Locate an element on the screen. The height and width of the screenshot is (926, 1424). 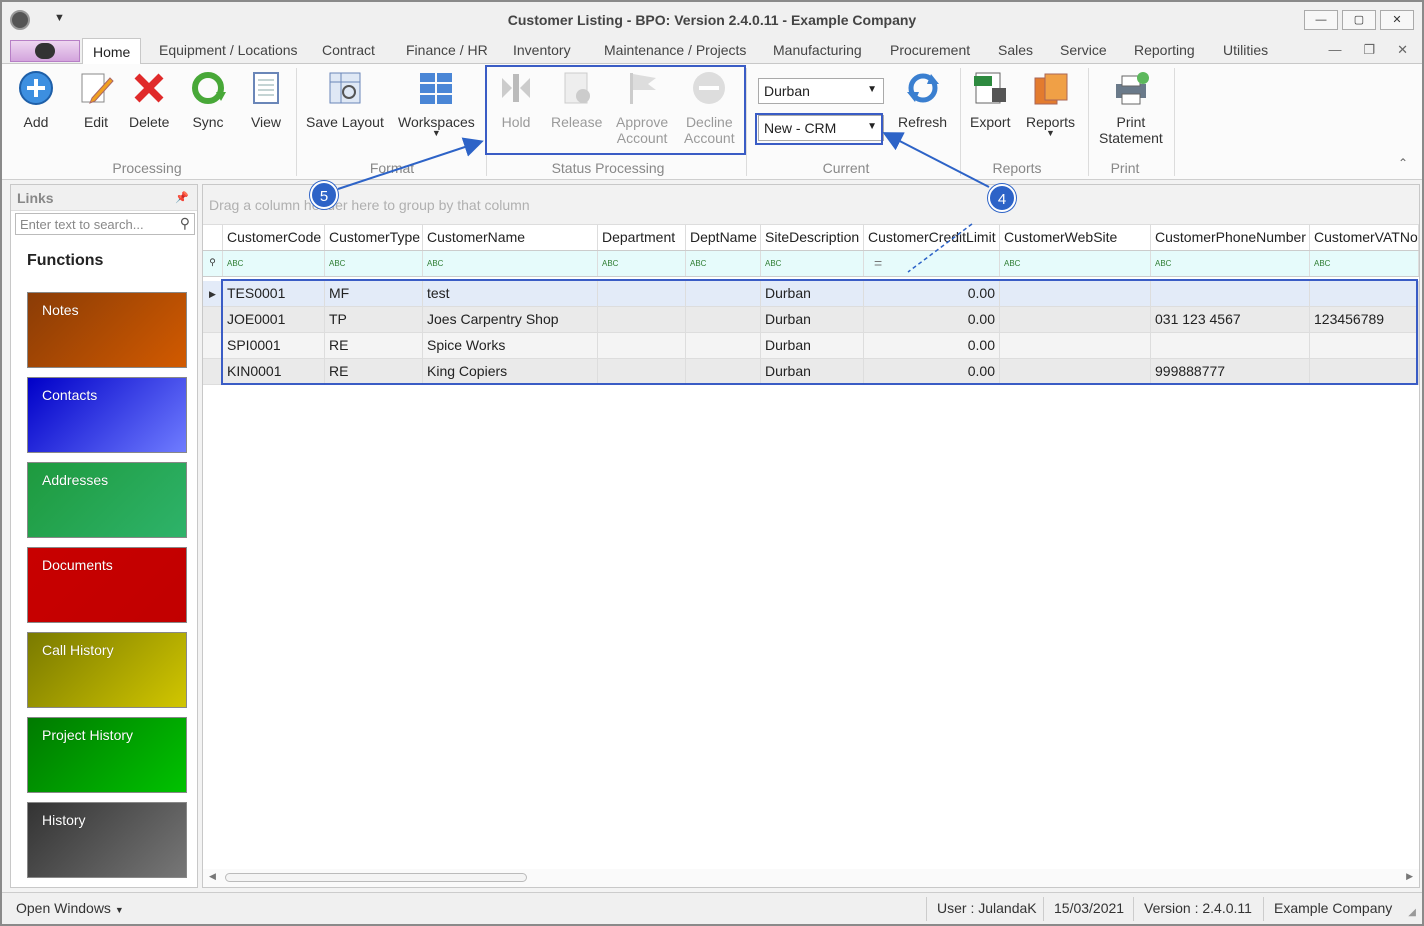
filter-cell-equals-icon: = is located at coordinates (932, 263).